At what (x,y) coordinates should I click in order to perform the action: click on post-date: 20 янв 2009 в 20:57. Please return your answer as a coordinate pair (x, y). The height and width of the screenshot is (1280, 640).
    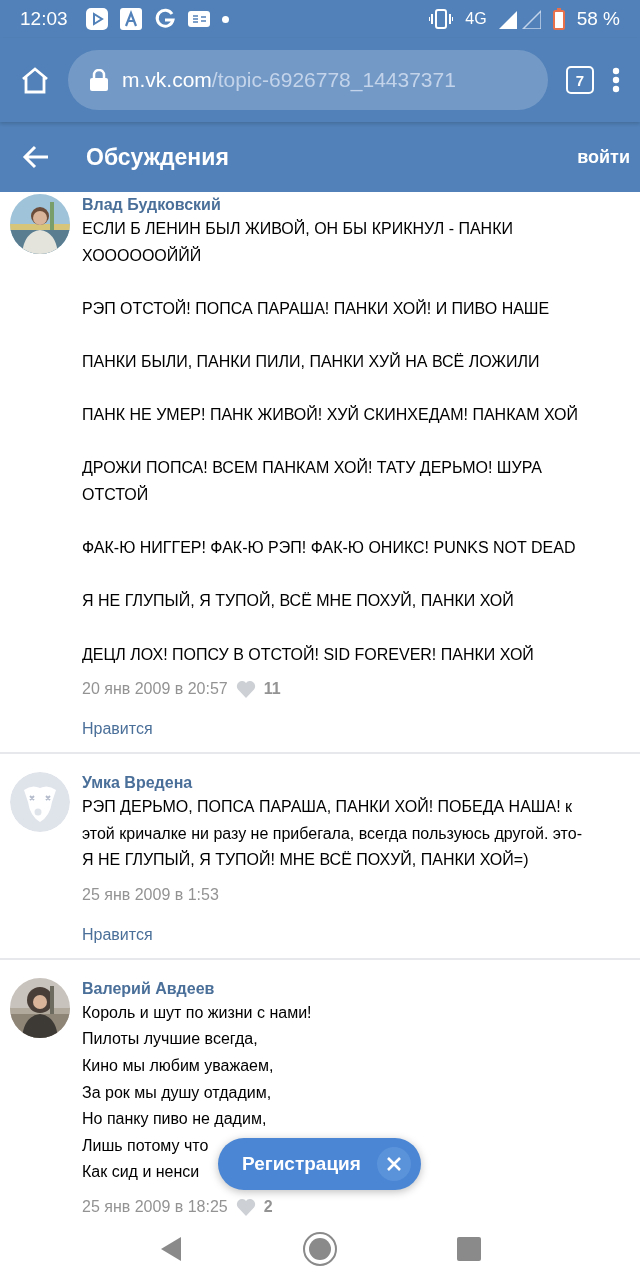
    Looking at the image, I should click on (155, 689).